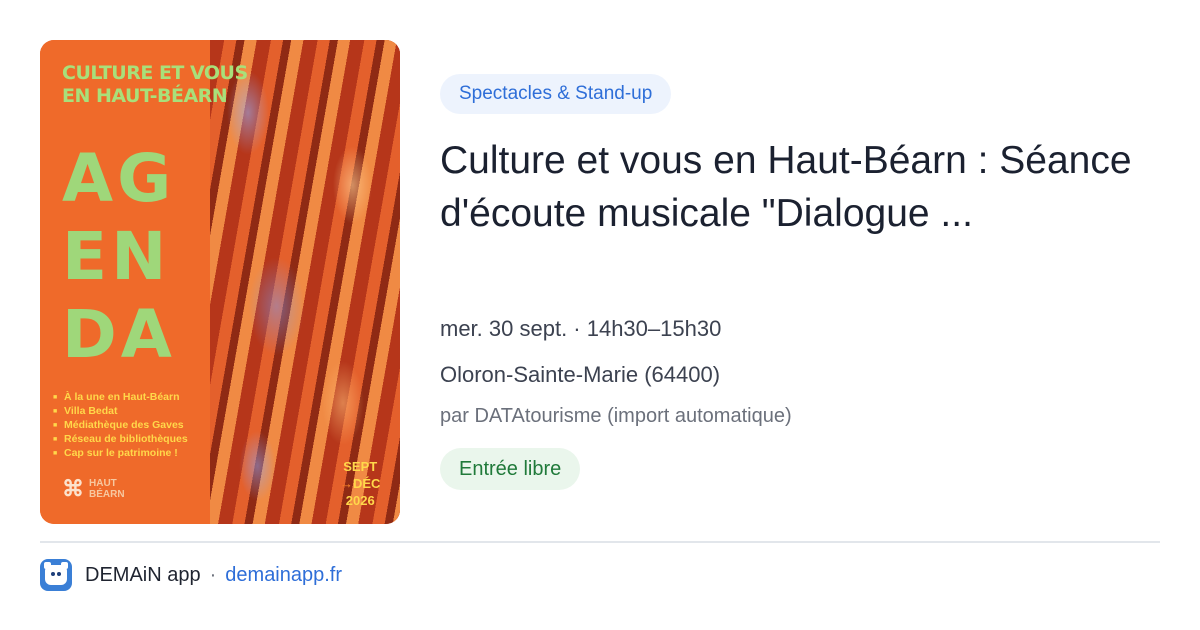  Describe the element at coordinates (283, 575) in the screenshot. I see `app-domain-link: demainapp.fr` at that location.